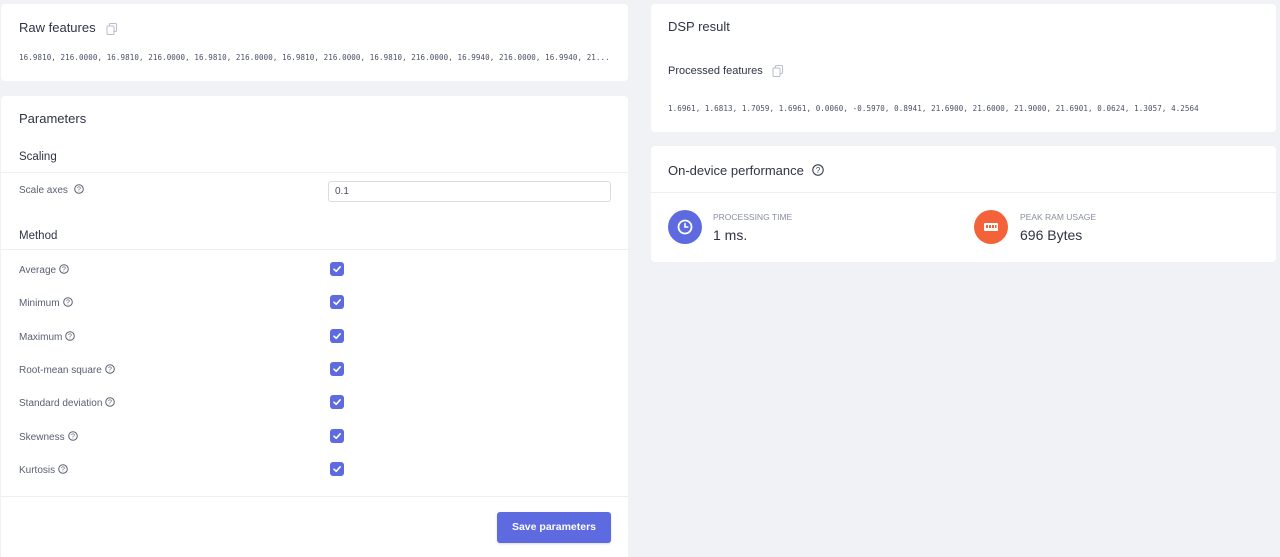  Describe the element at coordinates (991, 227) in the screenshot. I see `memory-chip-icon` at that location.